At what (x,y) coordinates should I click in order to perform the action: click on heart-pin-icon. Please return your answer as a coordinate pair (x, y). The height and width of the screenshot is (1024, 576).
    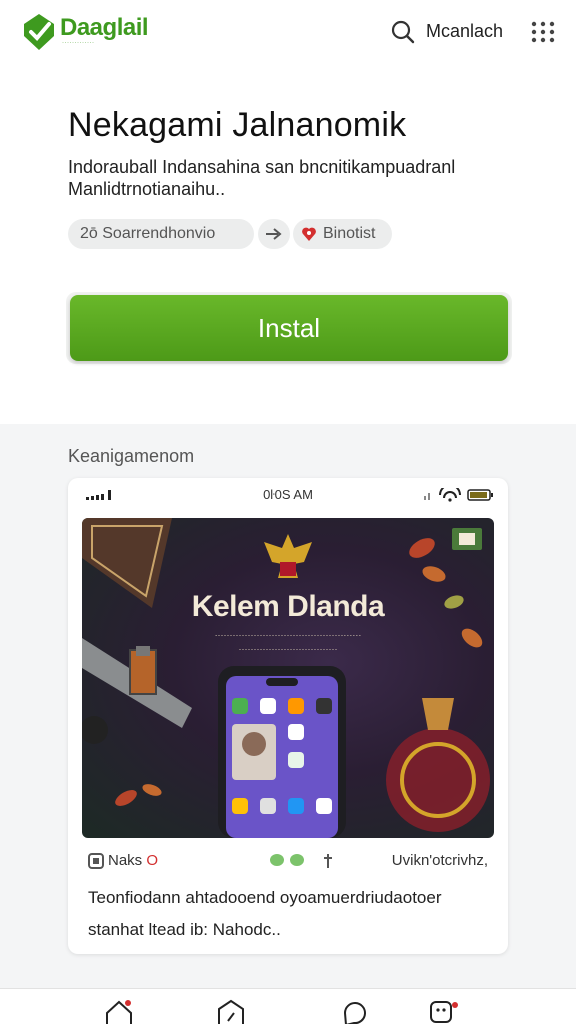
    Looking at the image, I should click on (309, 234).